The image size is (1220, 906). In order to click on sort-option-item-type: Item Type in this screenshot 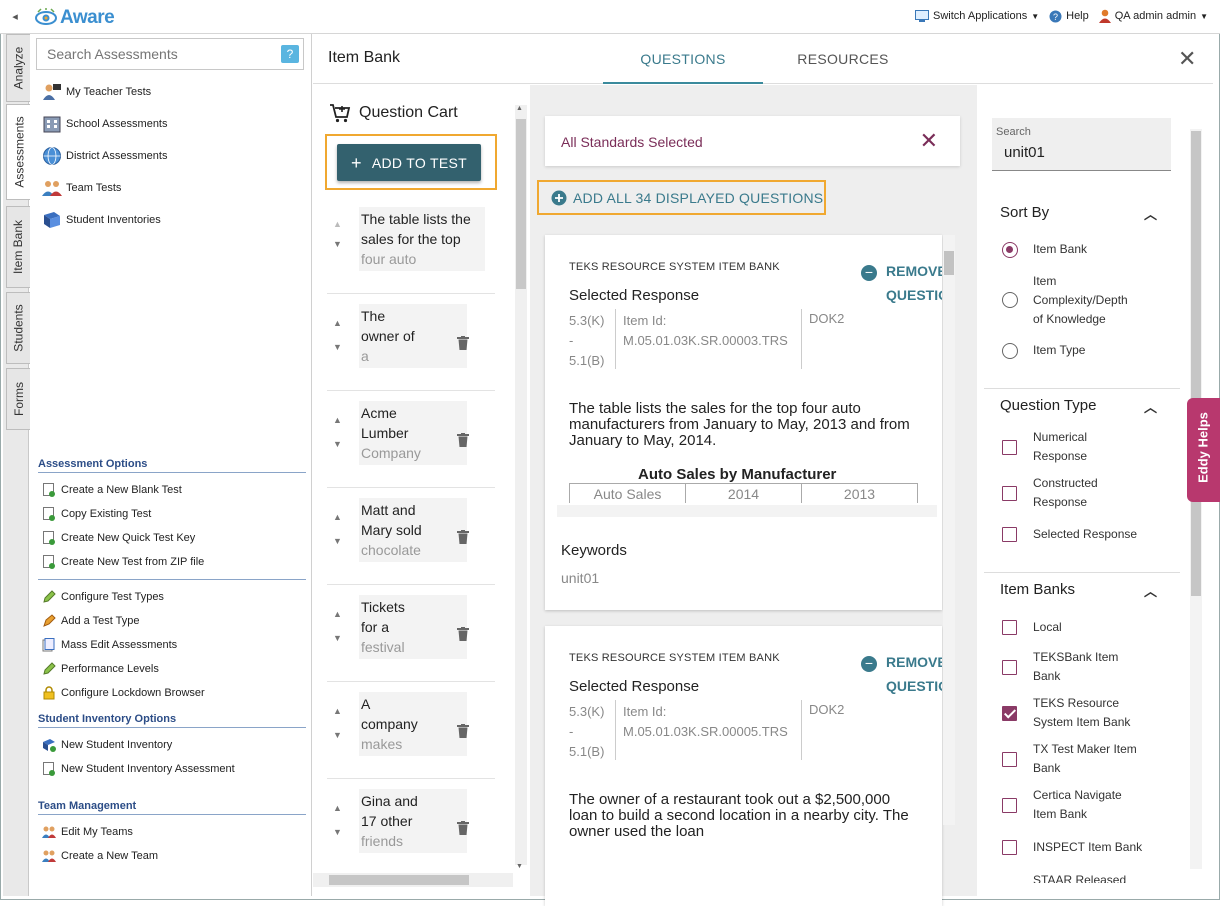, I will do `click(1043, 351)`.